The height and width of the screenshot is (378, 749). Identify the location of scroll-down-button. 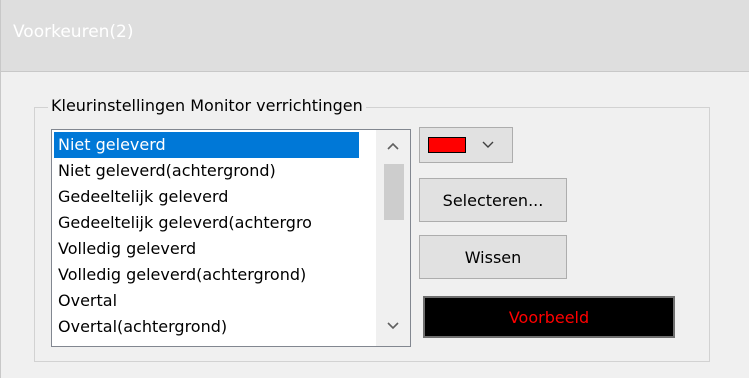
(393, 326).